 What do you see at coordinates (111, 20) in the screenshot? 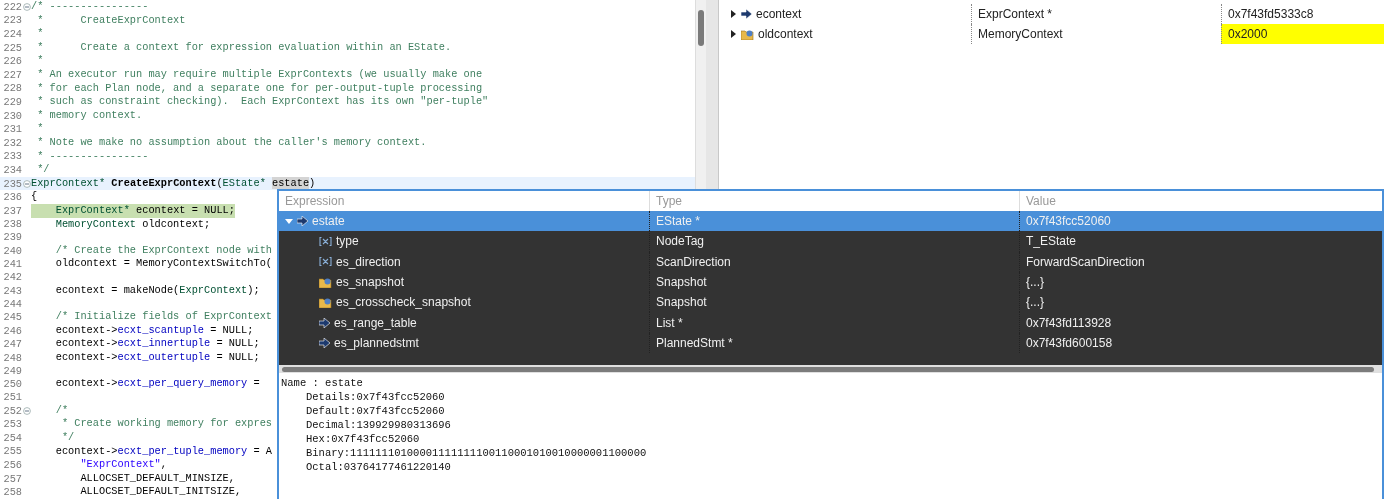
I see `code-line: * CreateExprContext` at bounding box center [111, 20].